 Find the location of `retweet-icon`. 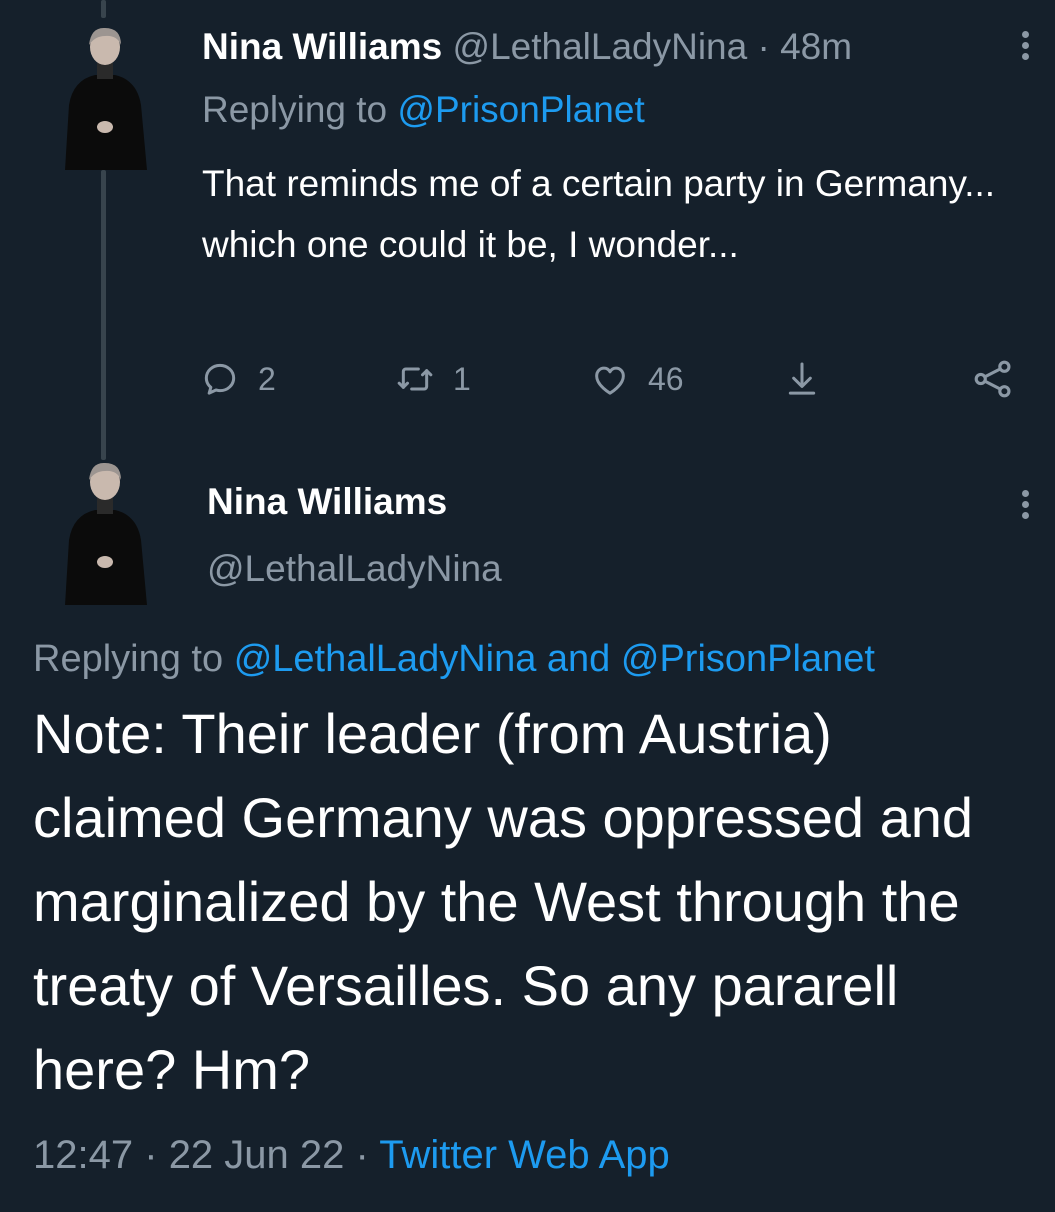

retweet-icon is located at coordinates (415, 379).